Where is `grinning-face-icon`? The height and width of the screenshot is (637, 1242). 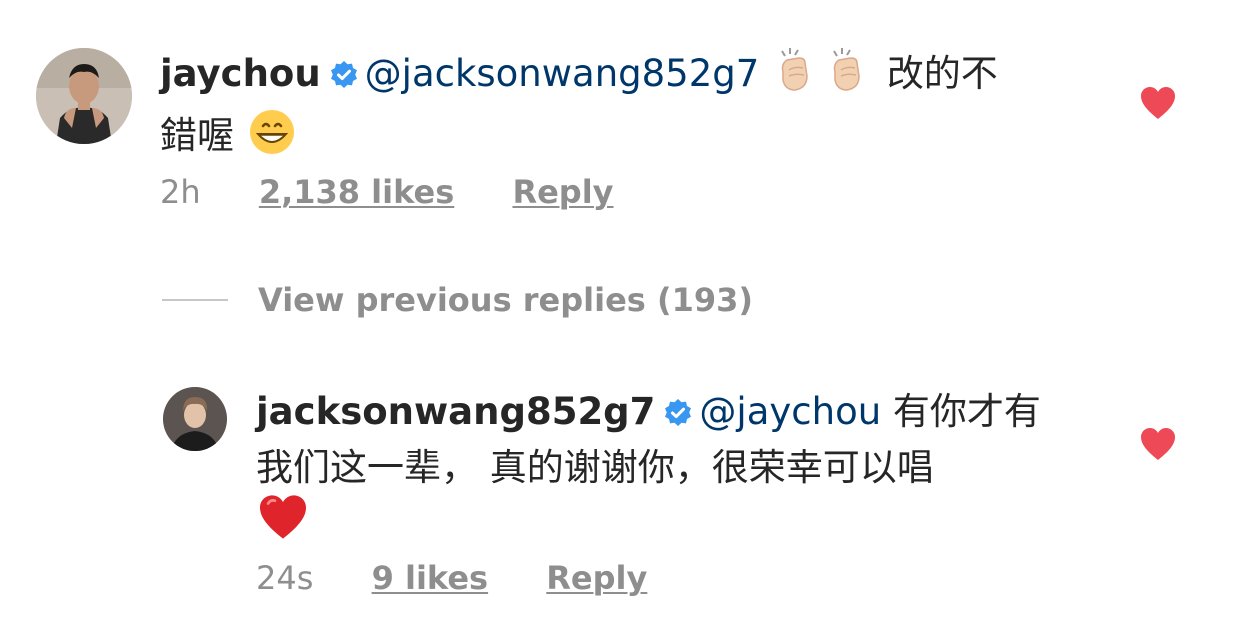 grinning-face-icon is located at coordinates (272, 139).